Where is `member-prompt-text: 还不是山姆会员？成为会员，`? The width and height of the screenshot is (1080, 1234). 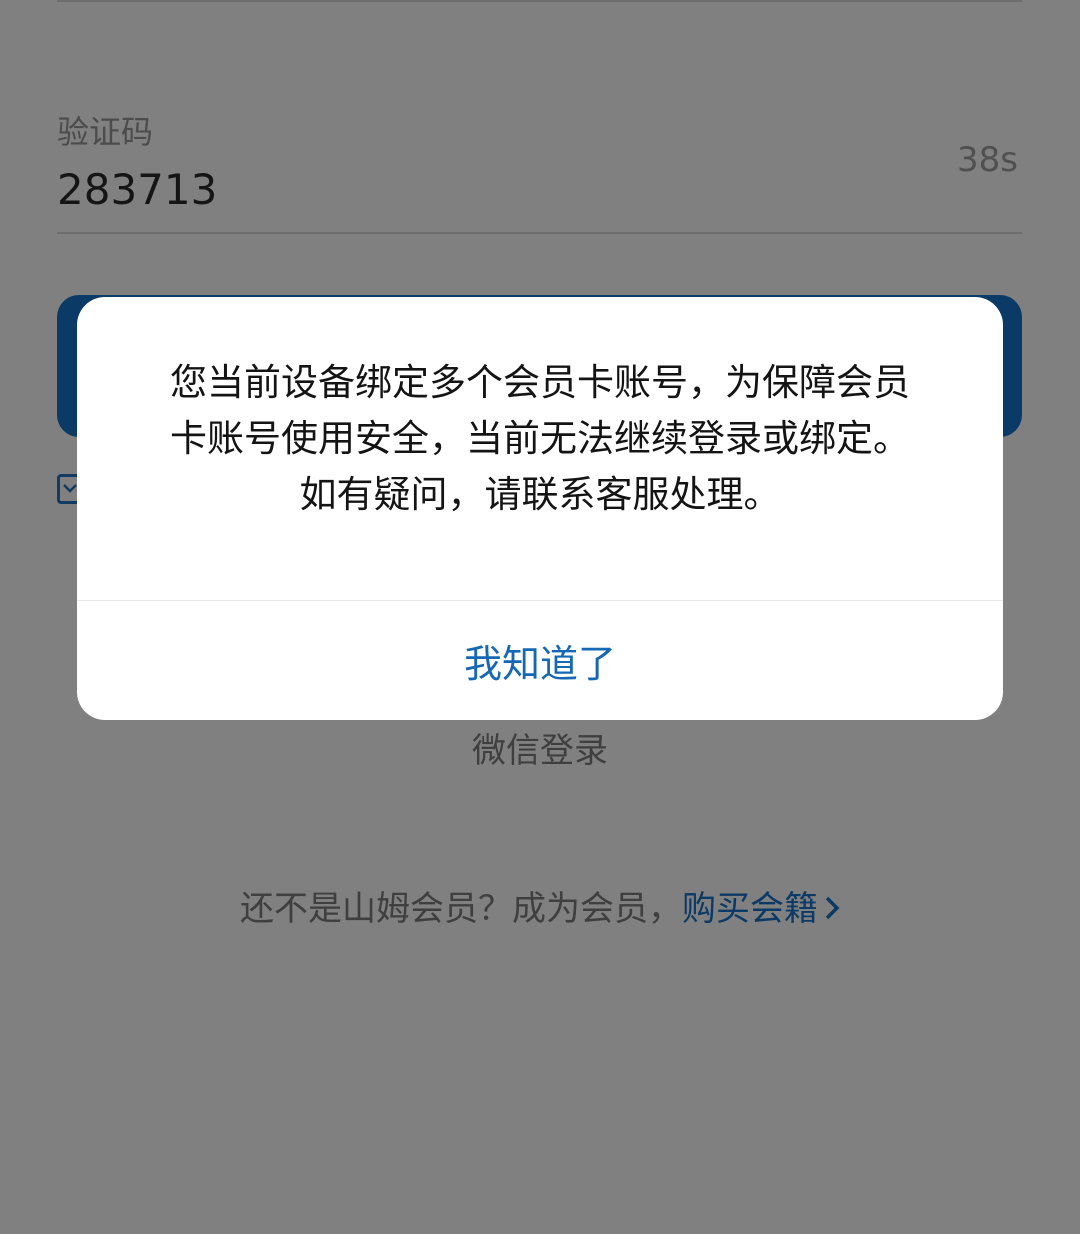
member-prompt-text: 还不是山姆会员？成为会员， is located at coordinates (461, 909).